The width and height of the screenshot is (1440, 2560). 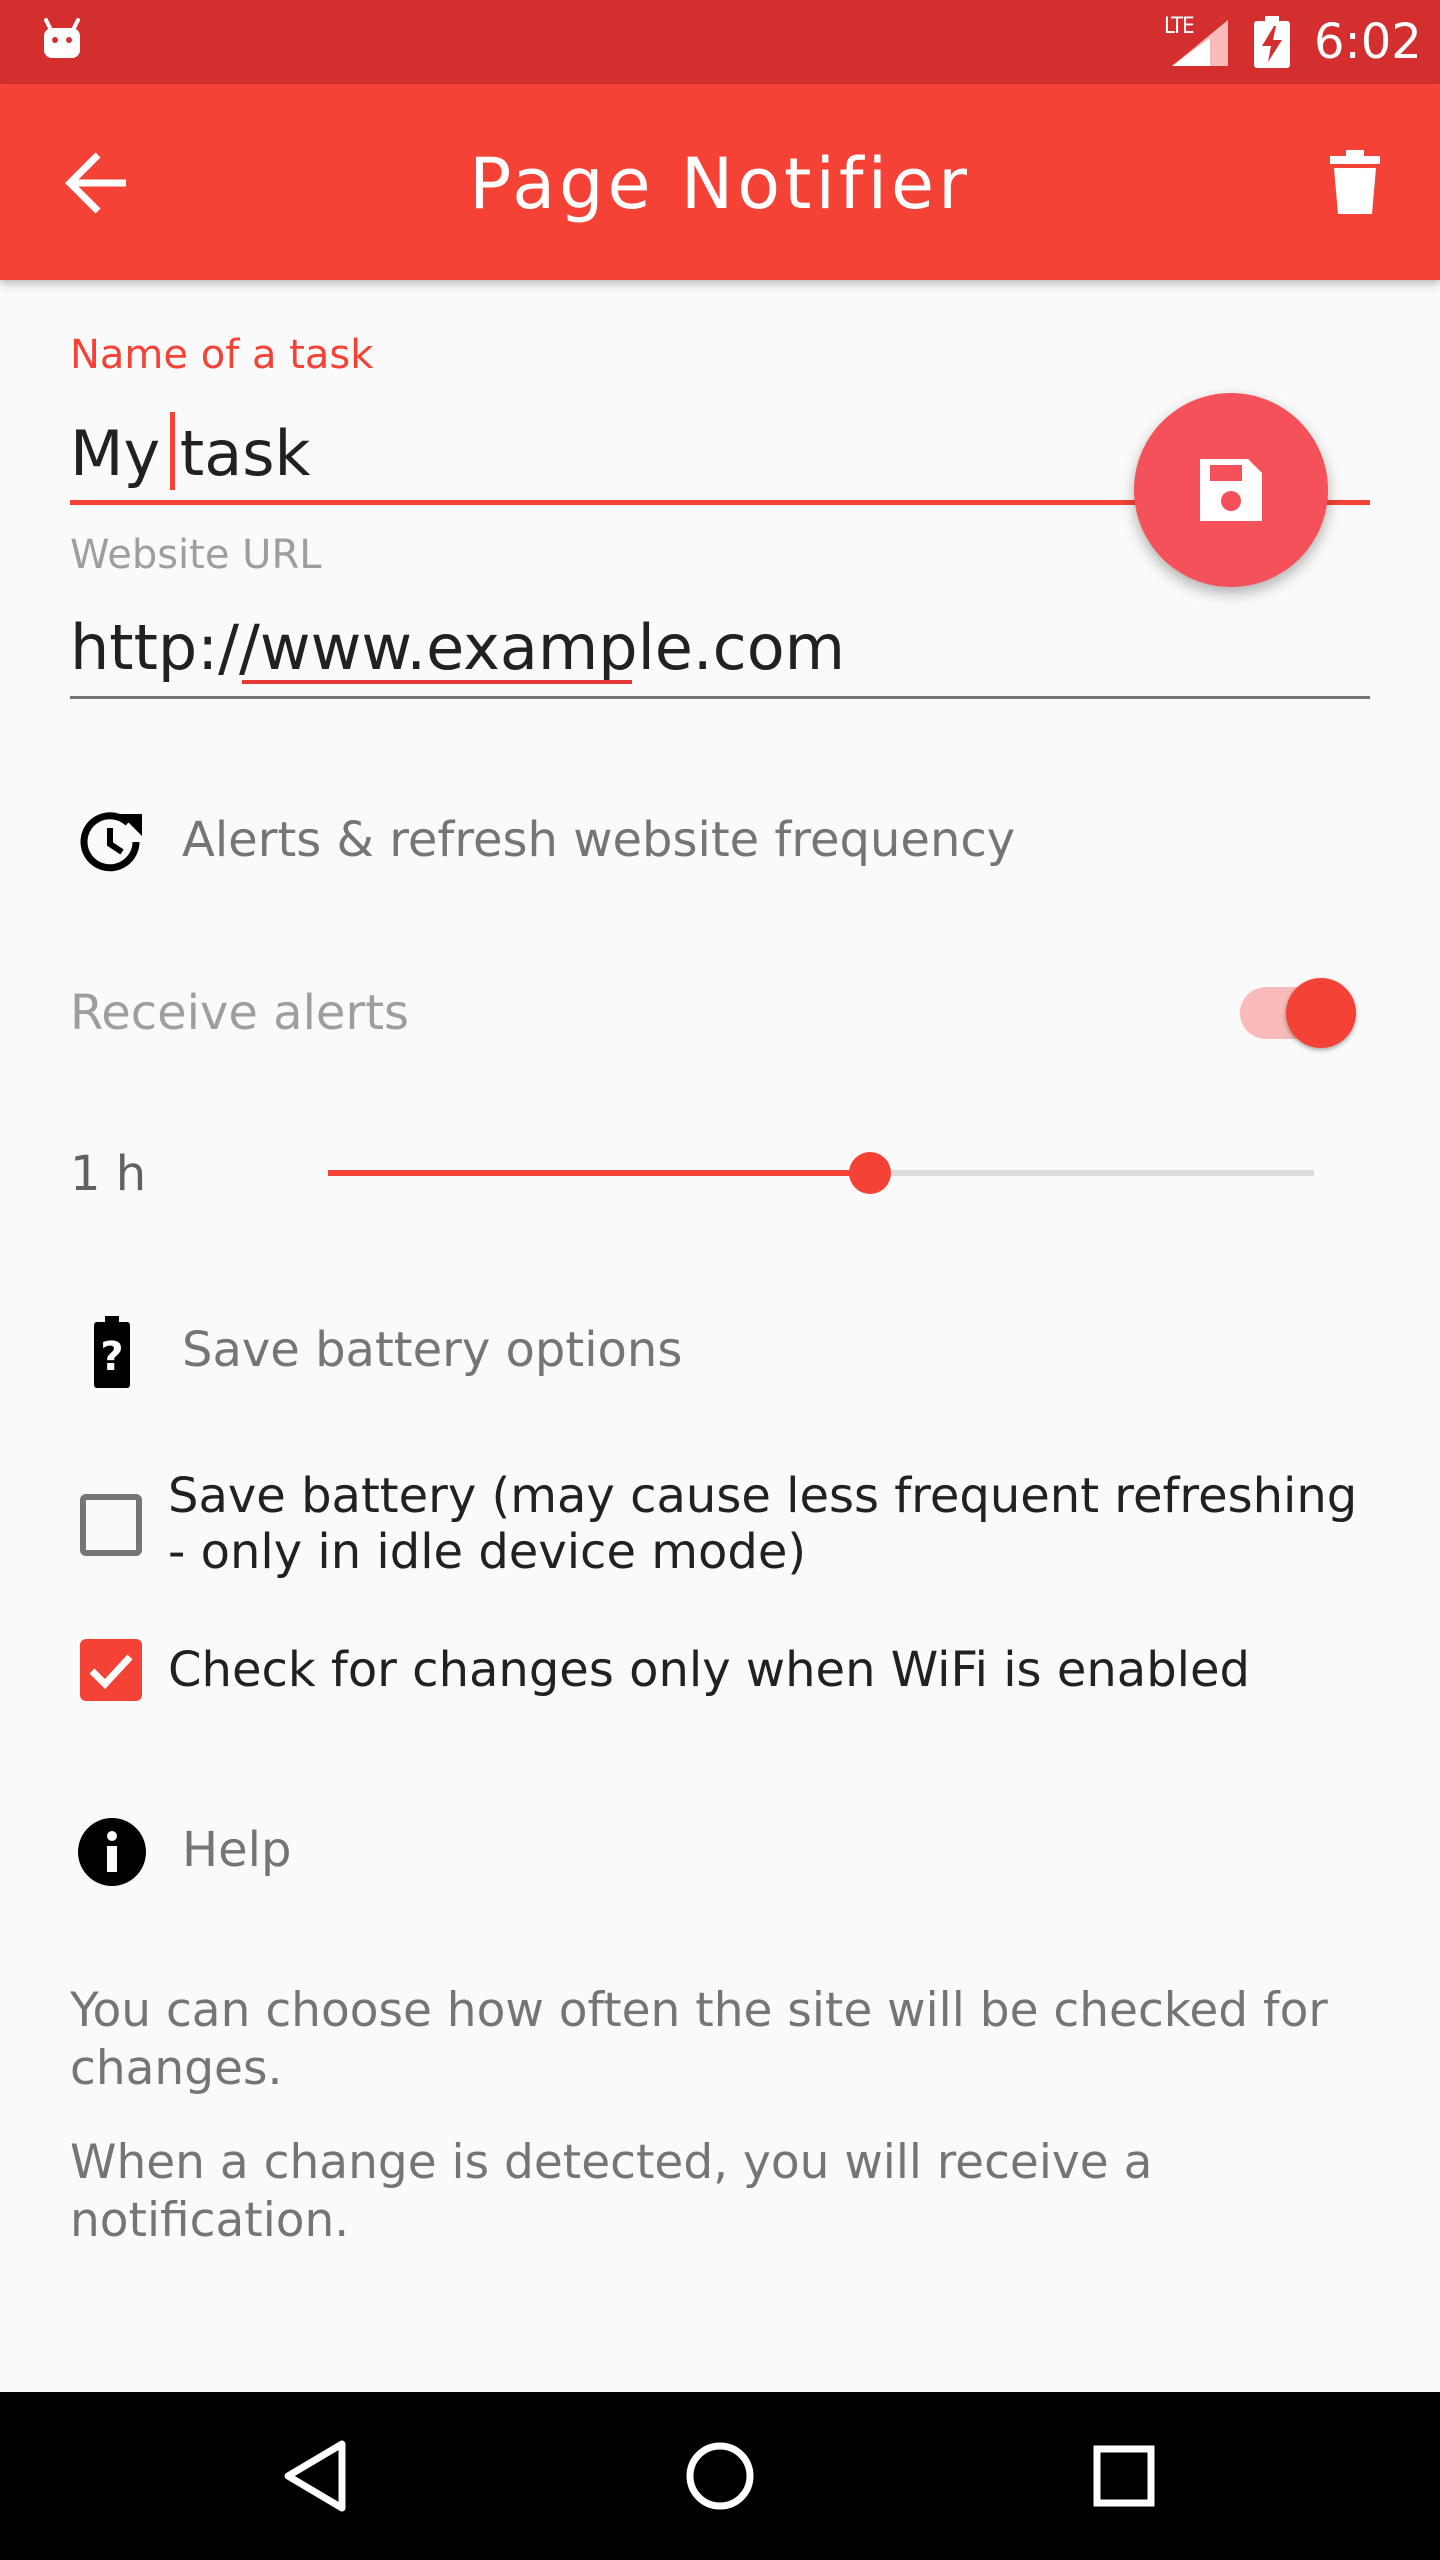 I want to click on save-button, so click(x=1231, y=490).